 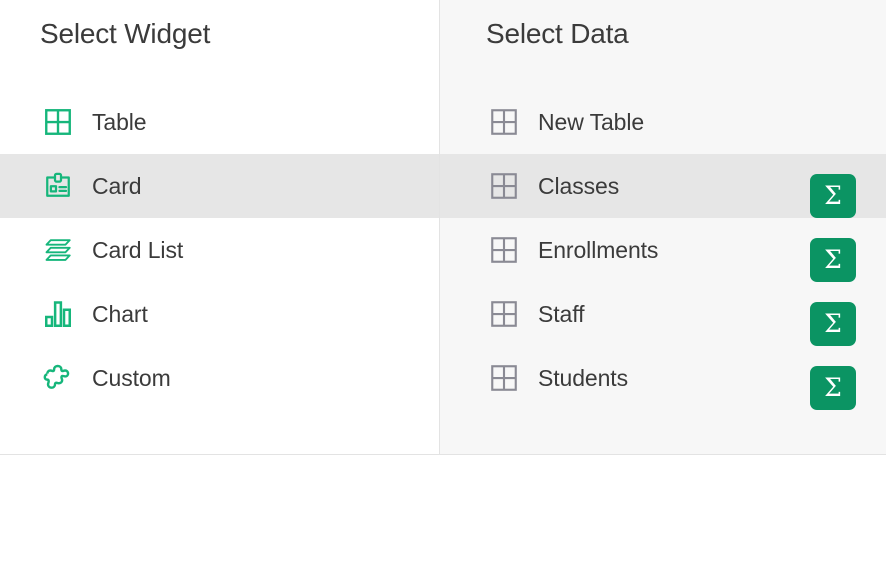 I want to click on widget-item-label: Chart, so click(x=120, y=313).